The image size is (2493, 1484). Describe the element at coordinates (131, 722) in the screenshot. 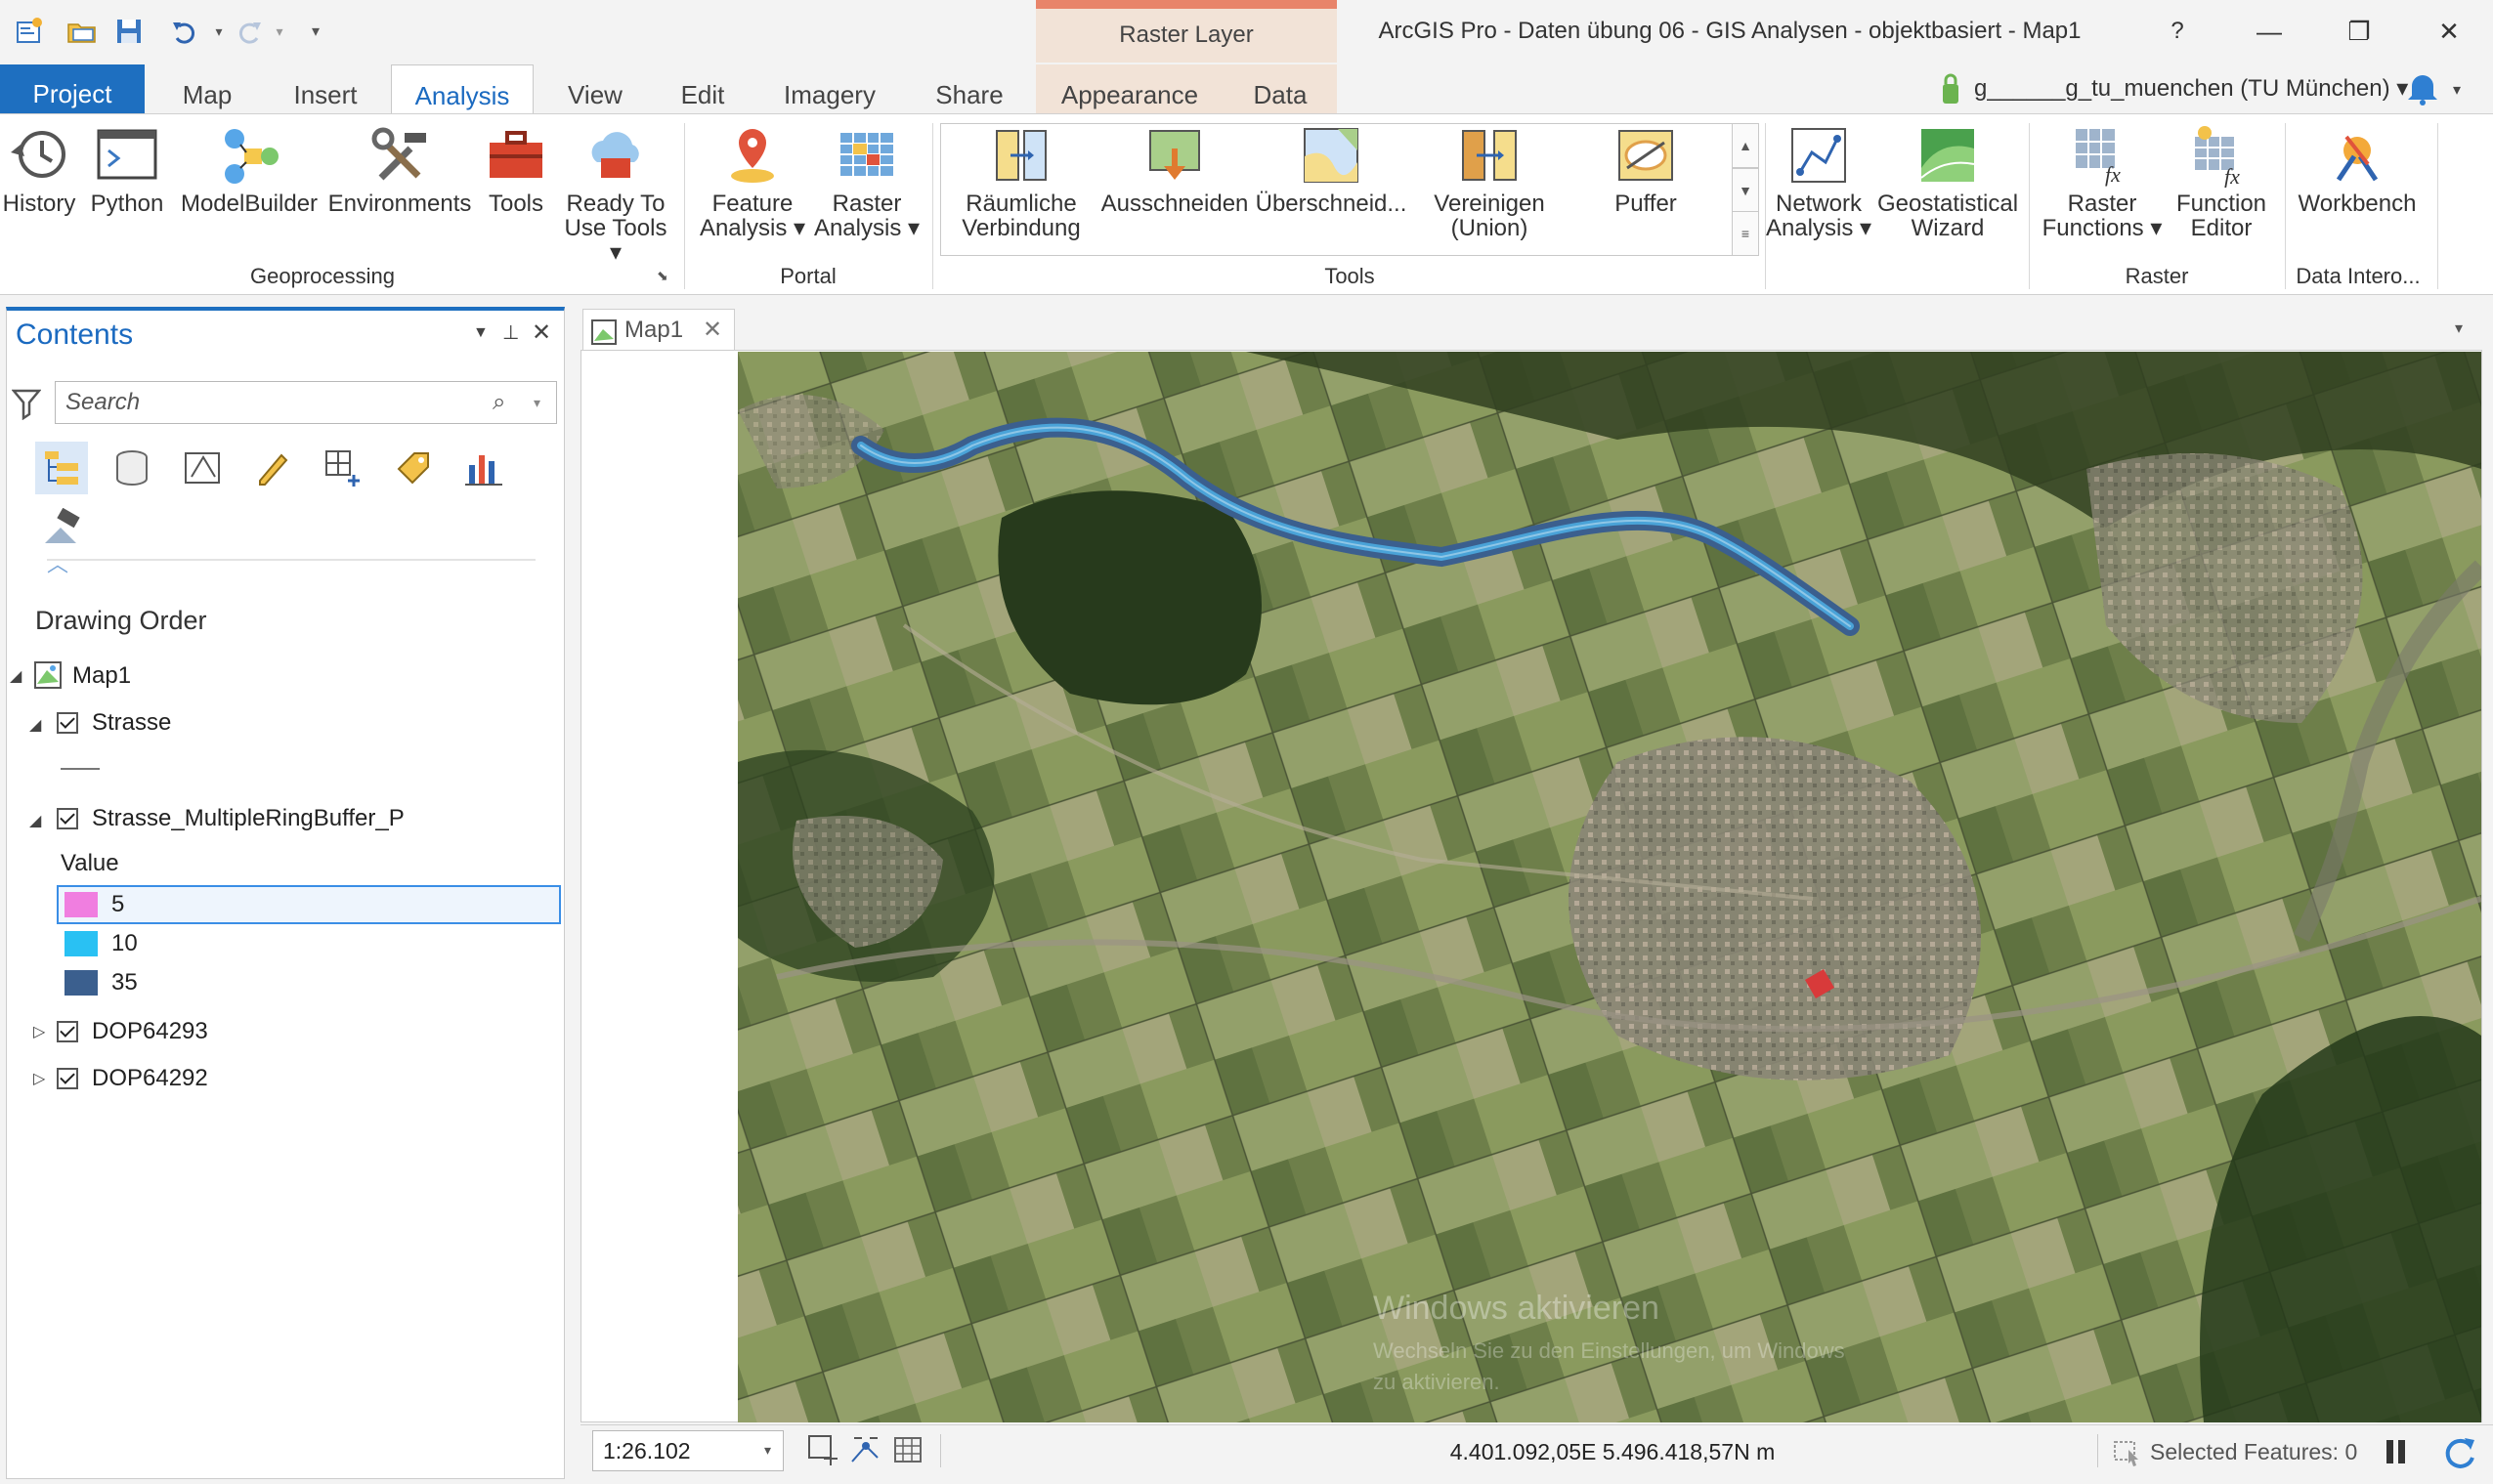

I see `strasse-layer: Strasse` at that location.